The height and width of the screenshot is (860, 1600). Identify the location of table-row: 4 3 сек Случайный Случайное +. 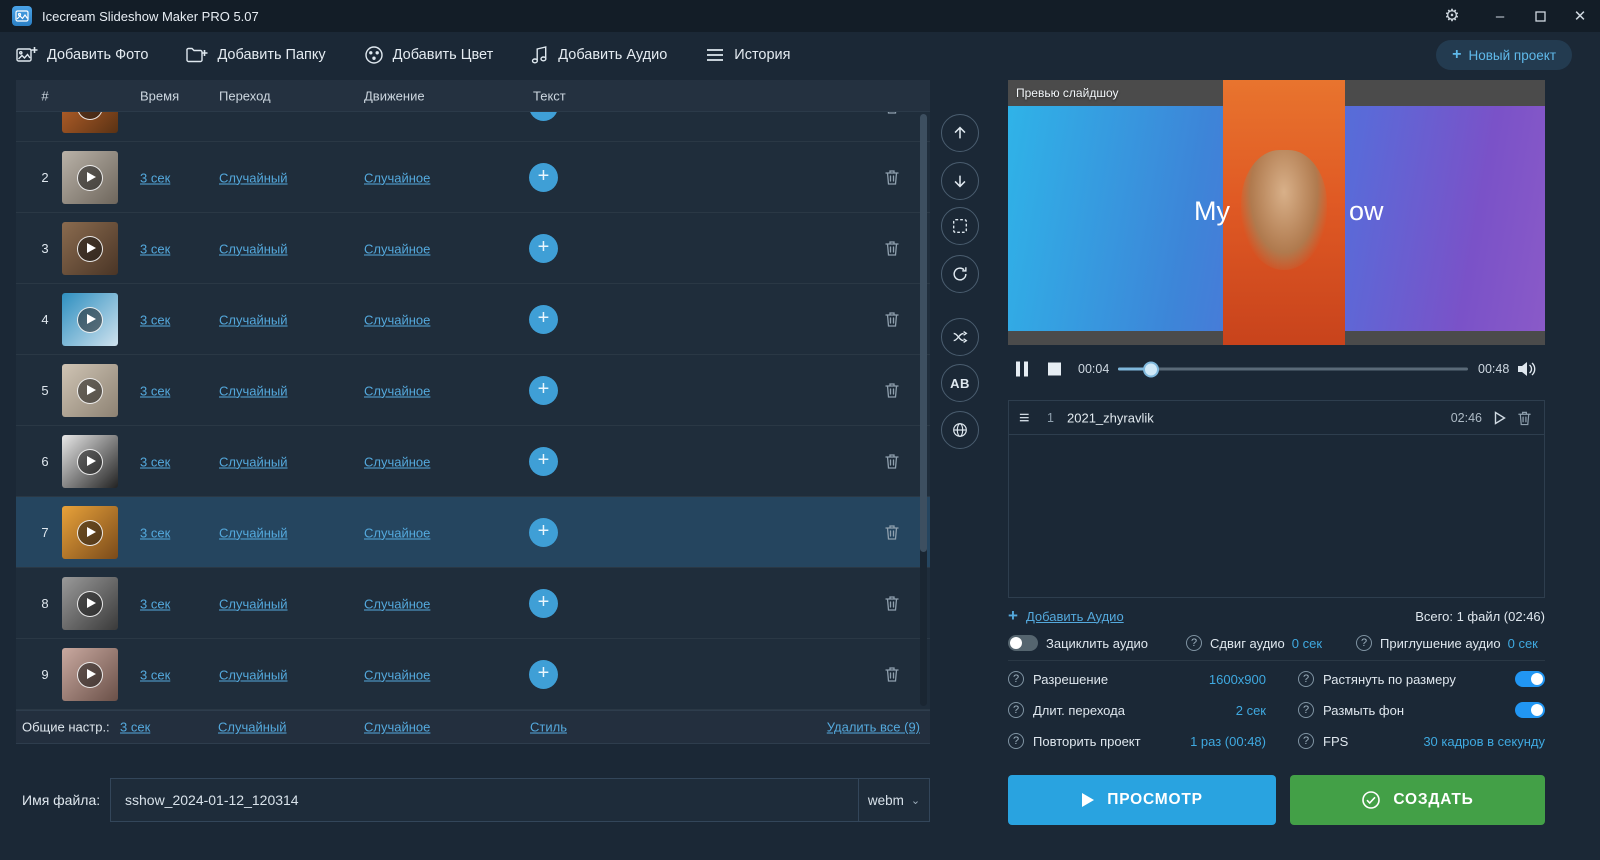
(473, 319).